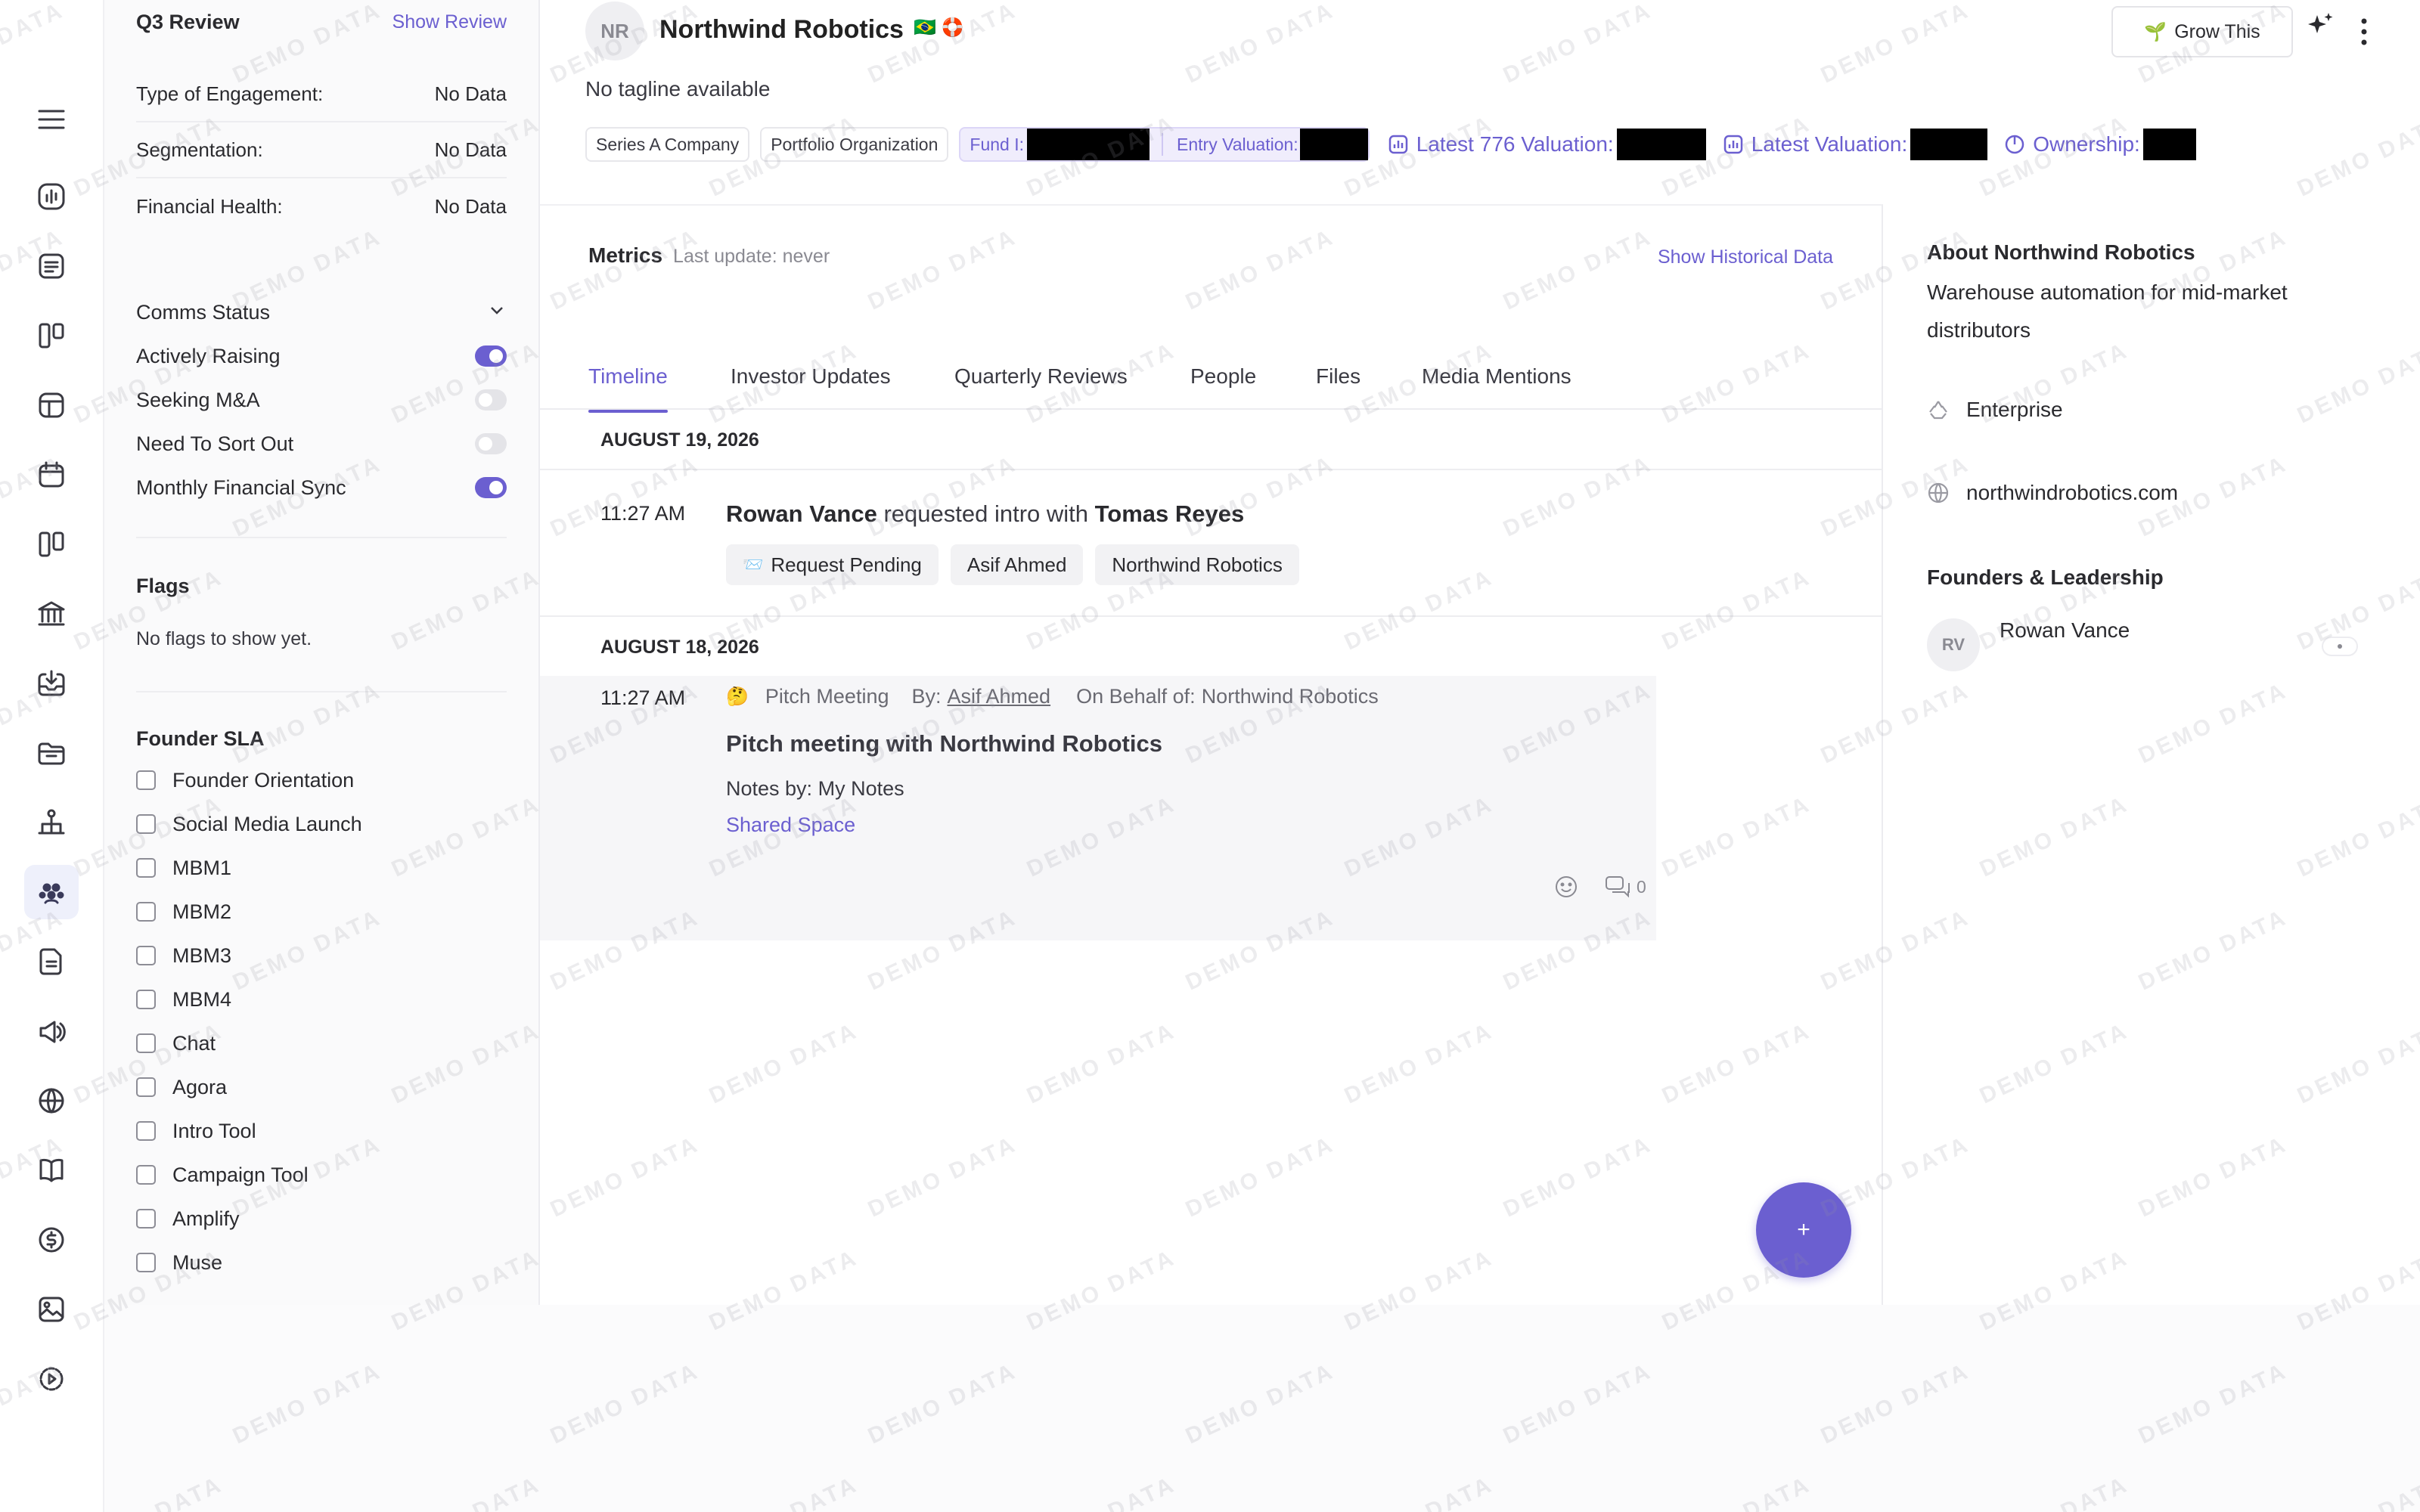 The width and height of the screenshot is (2420, 1512). What do you see at coordinates (491, 488) in the screenshot?
I see `monthly-financial-sync-toggle` at bounding box center [491, 488].